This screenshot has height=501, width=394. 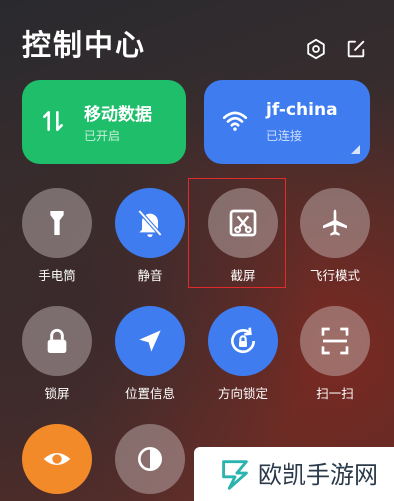 I want to click on lock-screen-toggle, so click(x=57, y=341).